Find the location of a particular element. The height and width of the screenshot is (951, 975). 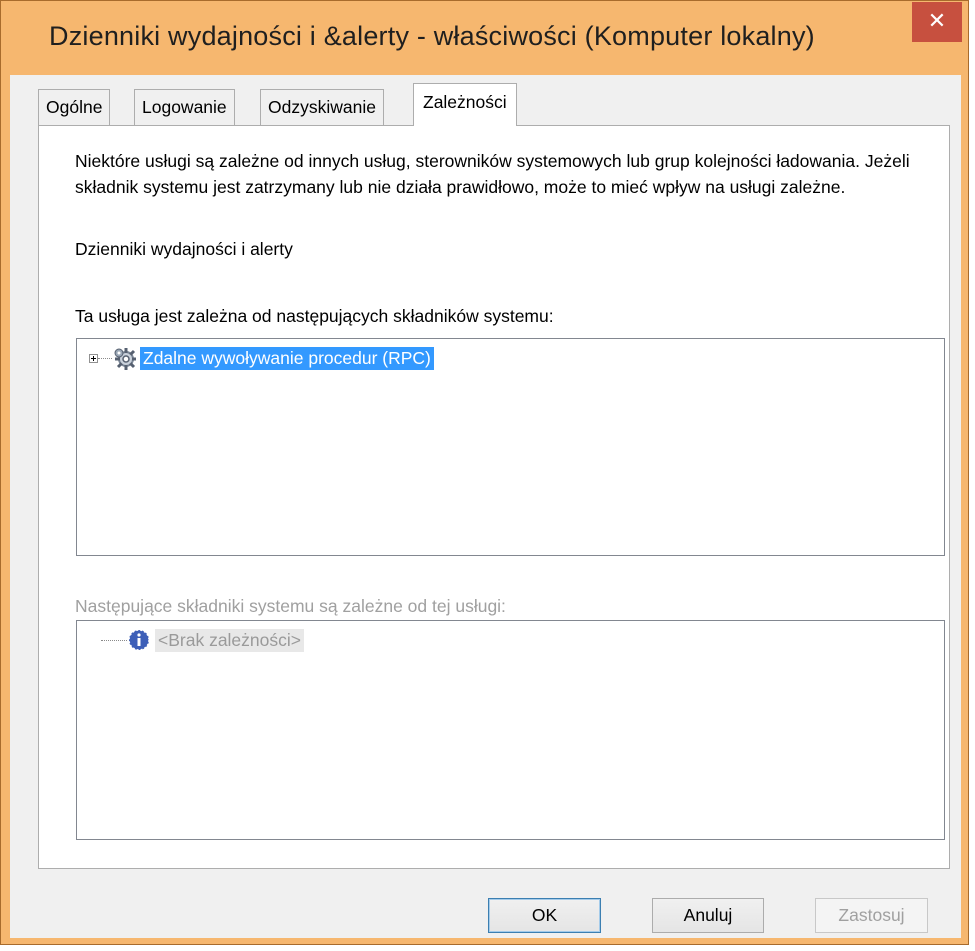

tree-node-no-dependencies: <Brak zależności> is located at coordinates (196, 640).